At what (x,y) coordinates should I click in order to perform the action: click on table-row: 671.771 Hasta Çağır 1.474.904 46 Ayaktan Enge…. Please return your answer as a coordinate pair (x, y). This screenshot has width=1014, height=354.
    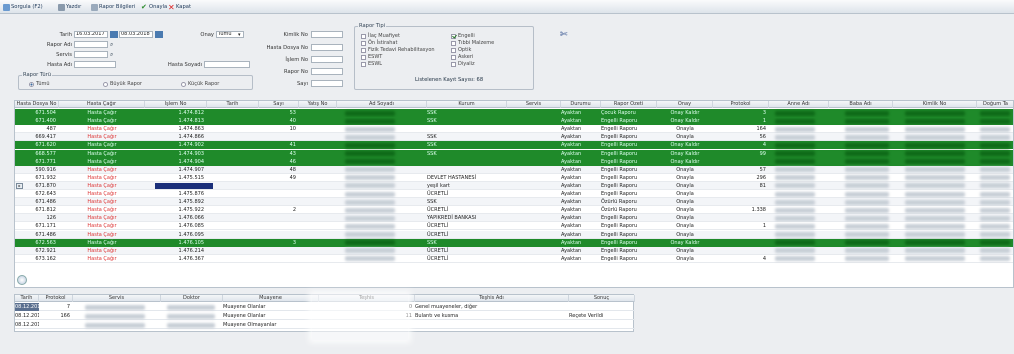
    Looking at the image, I should click on (514, 161).